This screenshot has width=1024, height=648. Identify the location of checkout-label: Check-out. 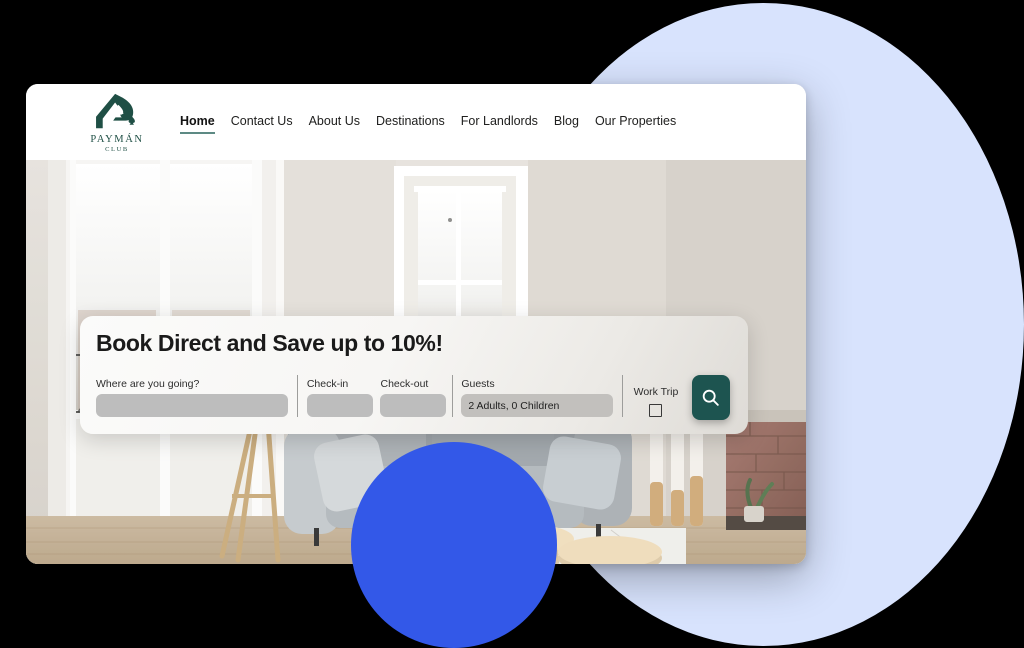
(404, 383).